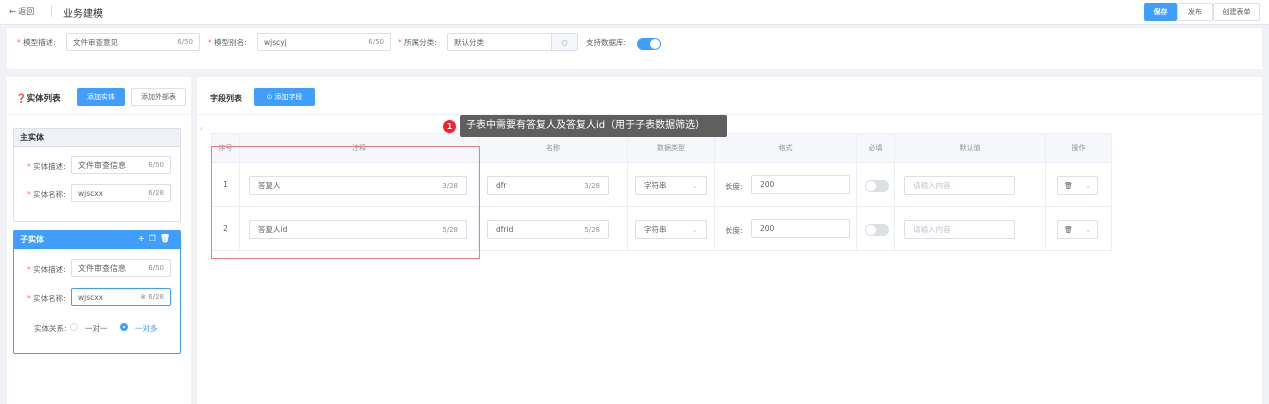  What do you see at coordinates (133, 42) in the screenshot?
I see `model-desc-input: 文件审查意见 6/50` at bounding box center [133, 42].